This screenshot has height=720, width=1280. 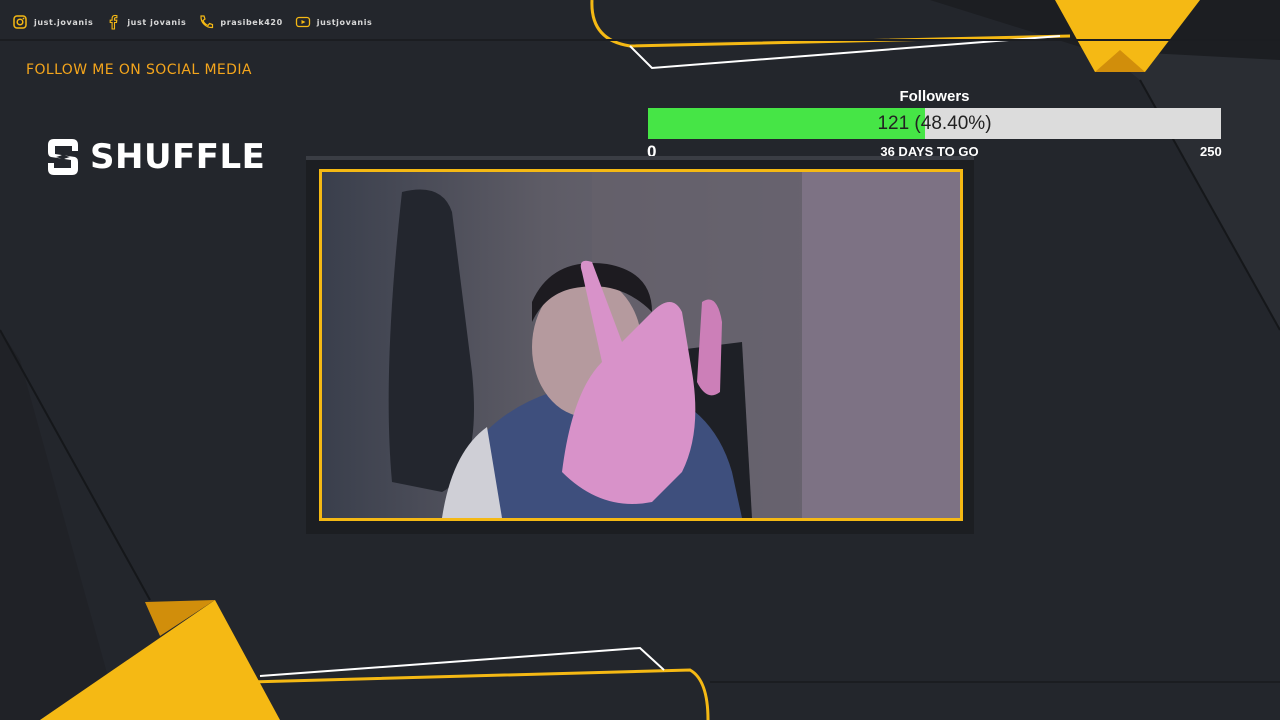 I want to click on sponsor-logo: SHUFFLE, so click(x=155, y=157).